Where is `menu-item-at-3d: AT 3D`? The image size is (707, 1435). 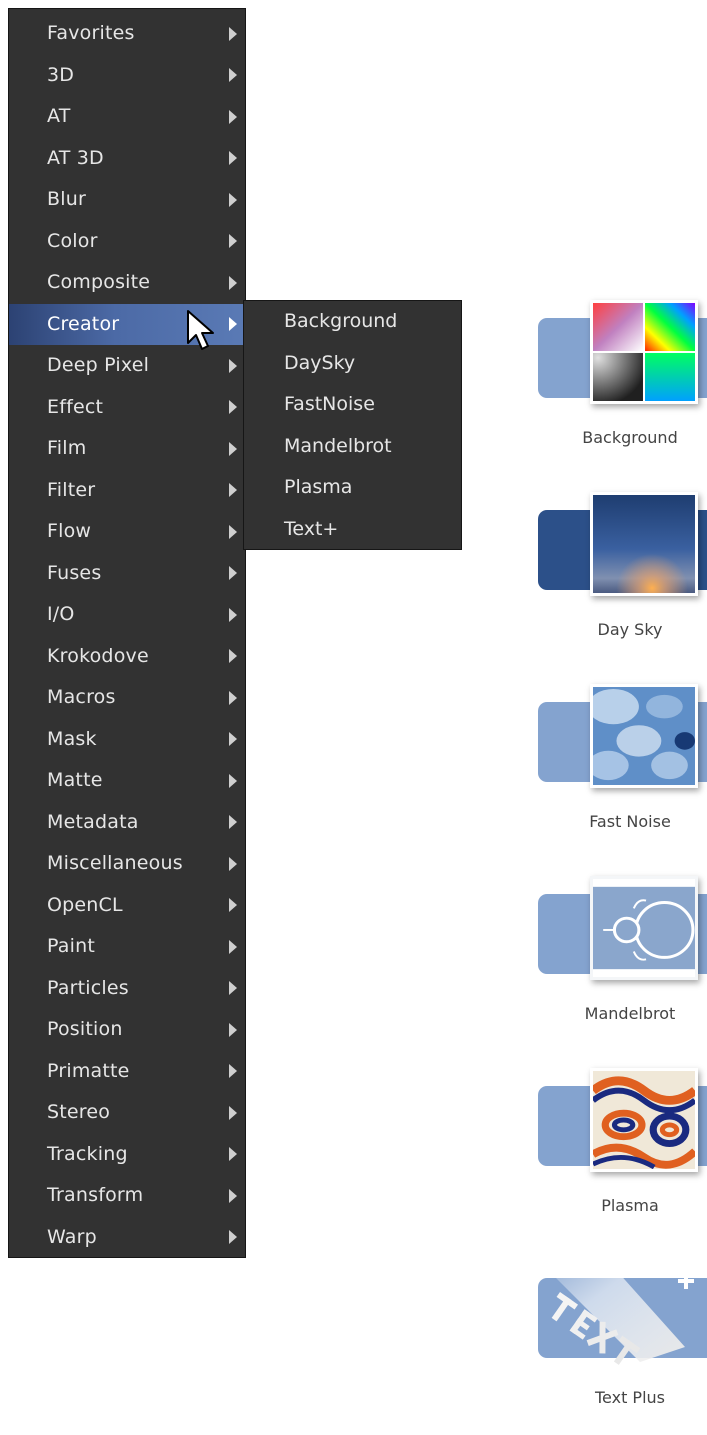 menu-item-at-3d: AT 3D is located at coordinates (127, 159).